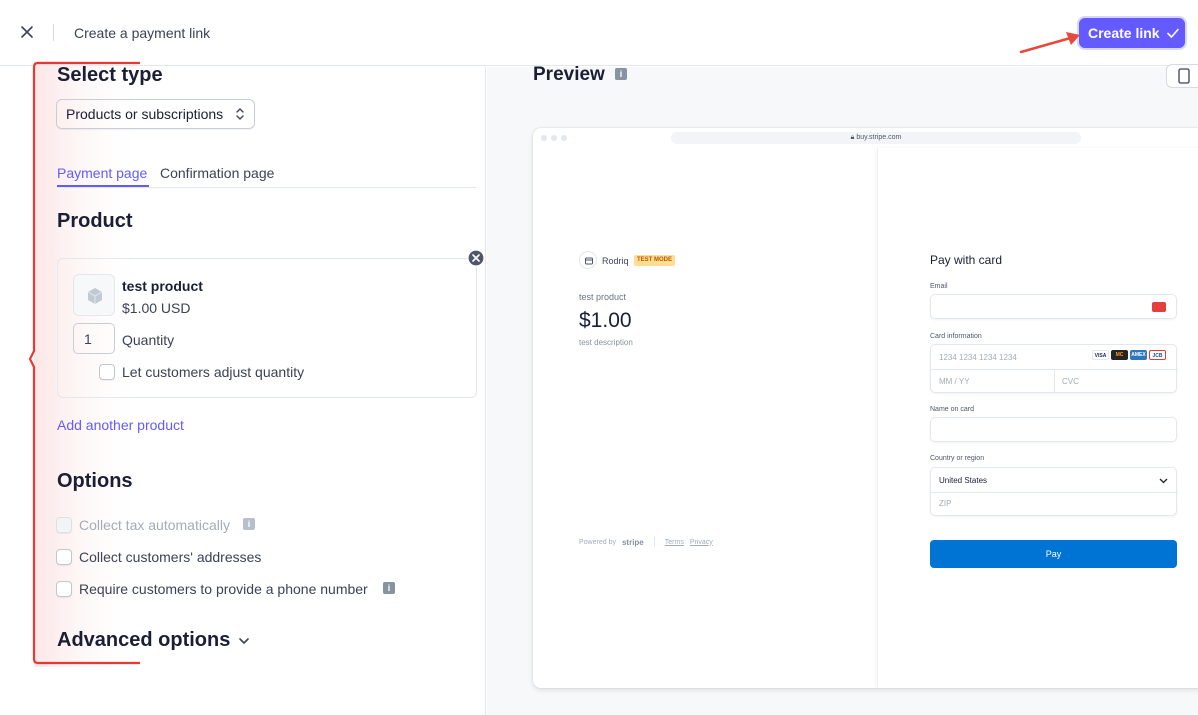 Image resolution: width=1198 pixels, height=715 pixels. I want to click on preview-footer: Powered by stripe Terms Privacy, so click(646, 542).